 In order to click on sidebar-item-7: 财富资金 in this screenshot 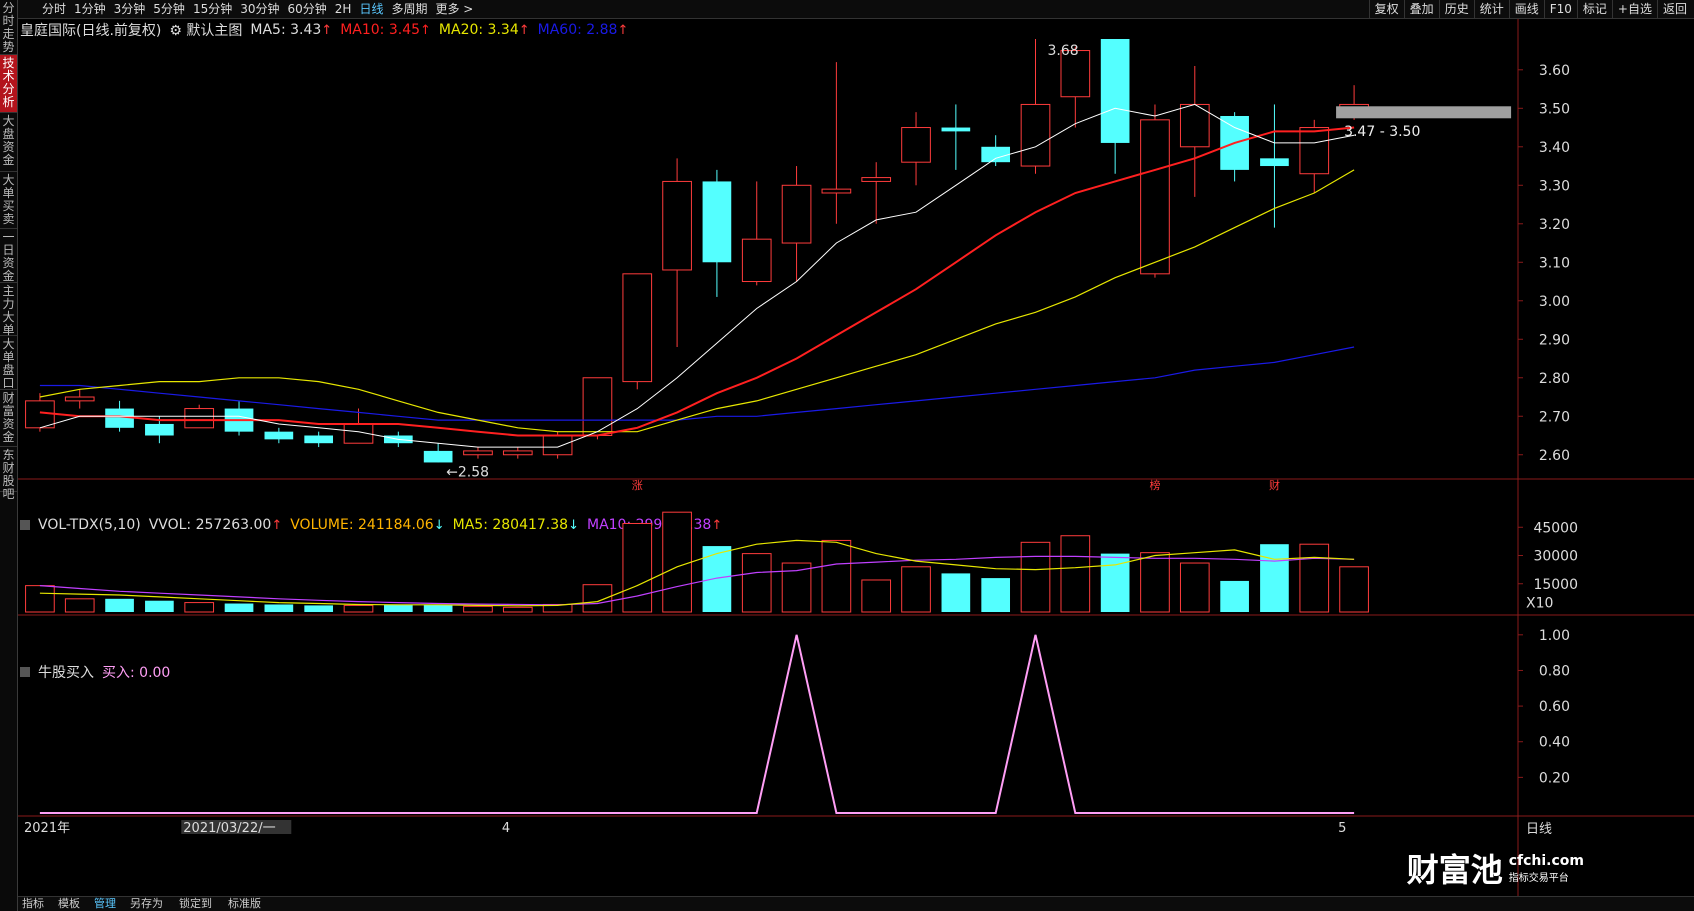, I will do `click(8, 418)`.